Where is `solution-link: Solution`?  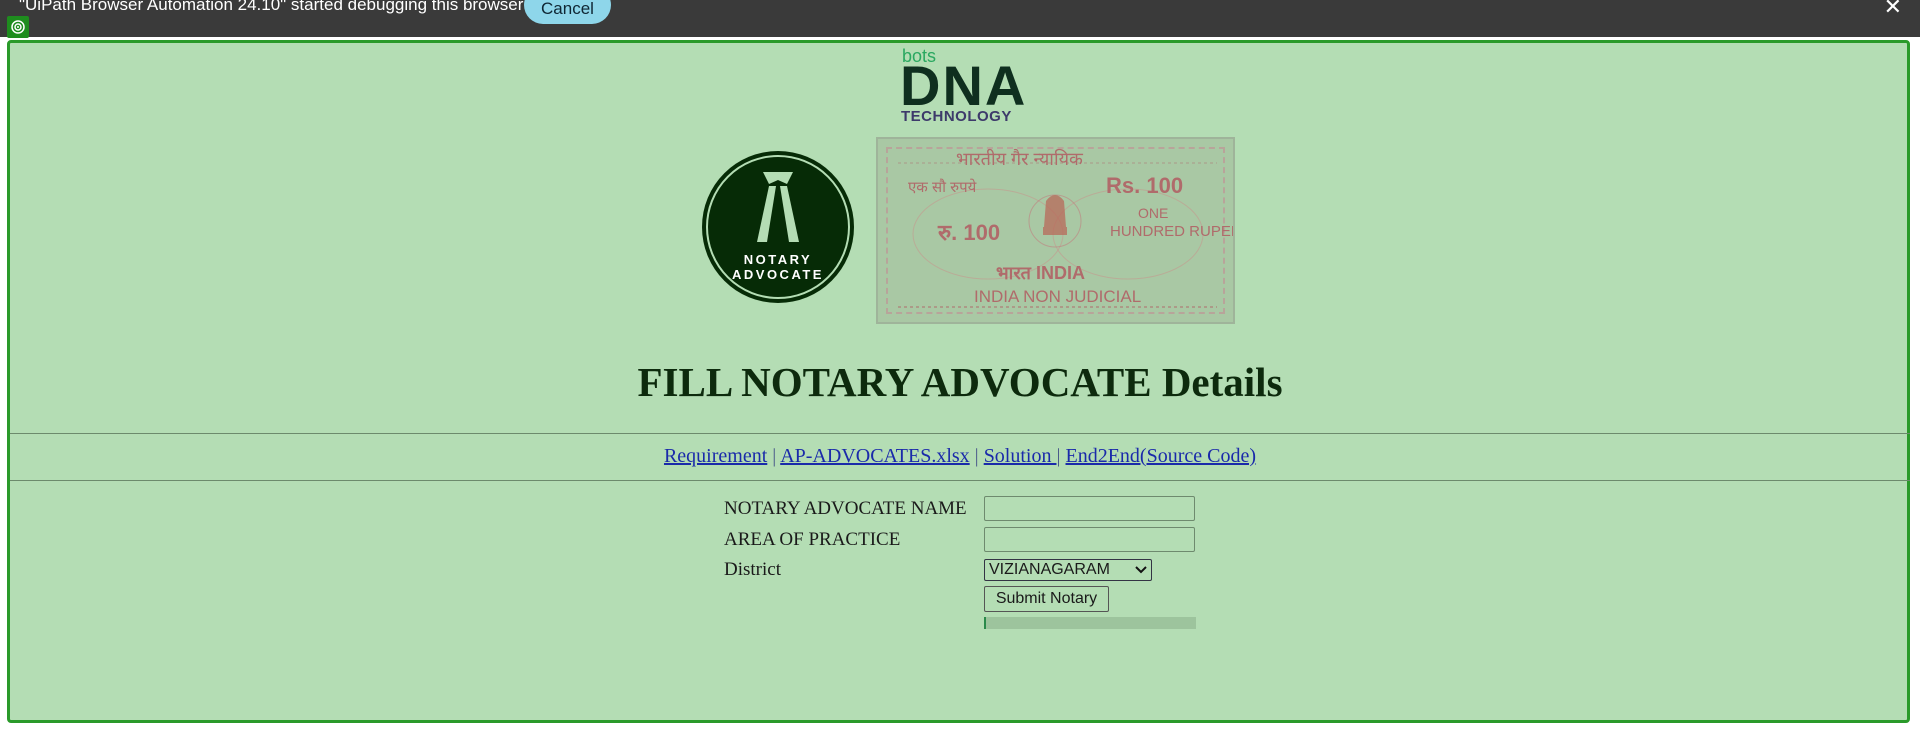
solution-link: Solution is located at coordinates (1020, 456).